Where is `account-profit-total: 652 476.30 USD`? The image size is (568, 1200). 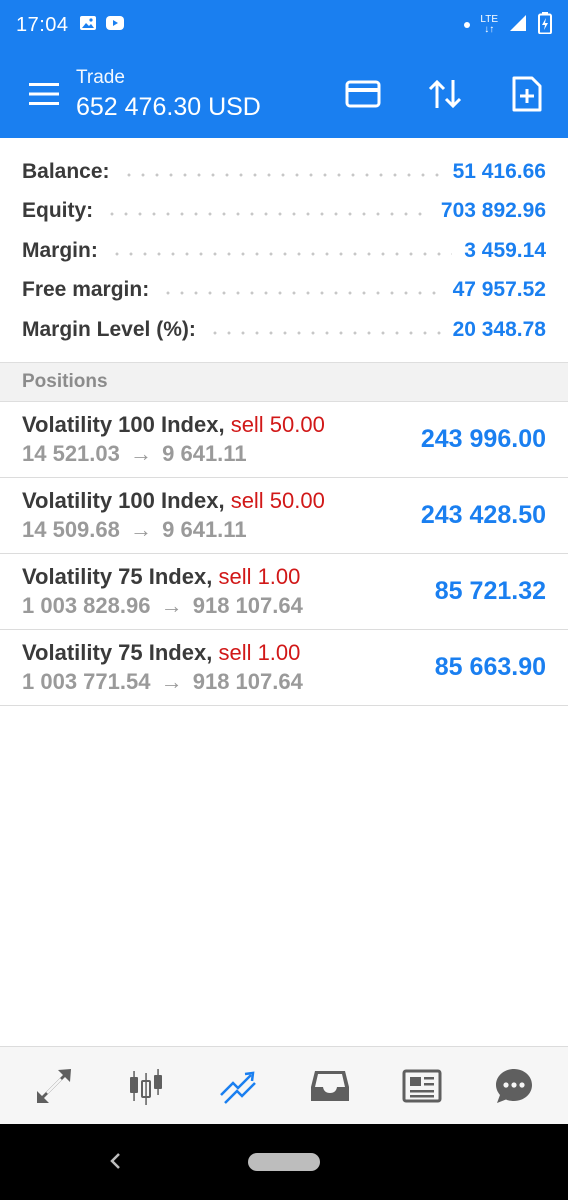
account-profit-total: 652 476.30 USD is located at coordinates (168, 106).